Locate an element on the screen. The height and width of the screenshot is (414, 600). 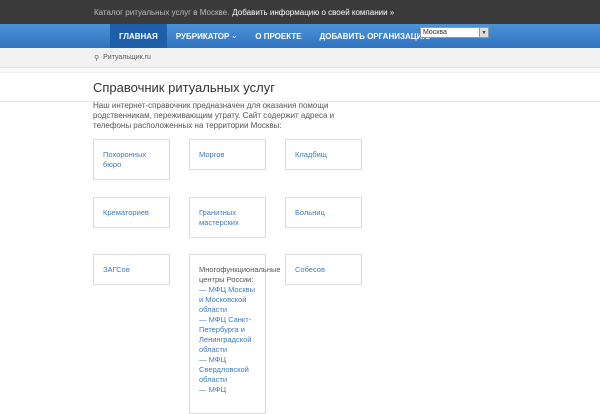
card-registry-offices: ЗАГСов is located at coordinates (131, 269).